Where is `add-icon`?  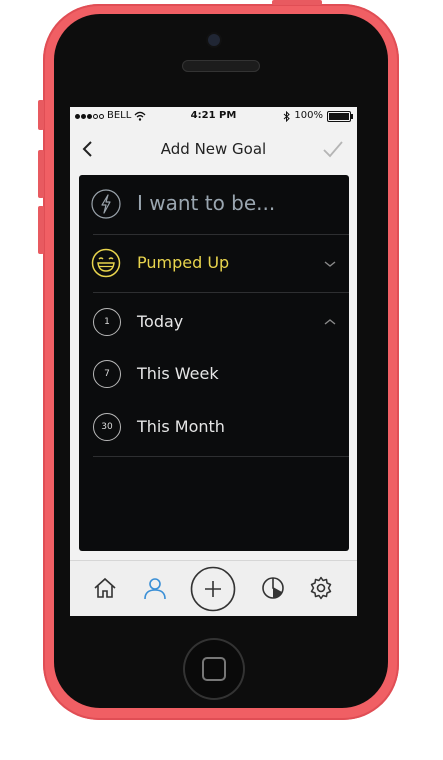 add-icon is located at coordinates (213, 589).